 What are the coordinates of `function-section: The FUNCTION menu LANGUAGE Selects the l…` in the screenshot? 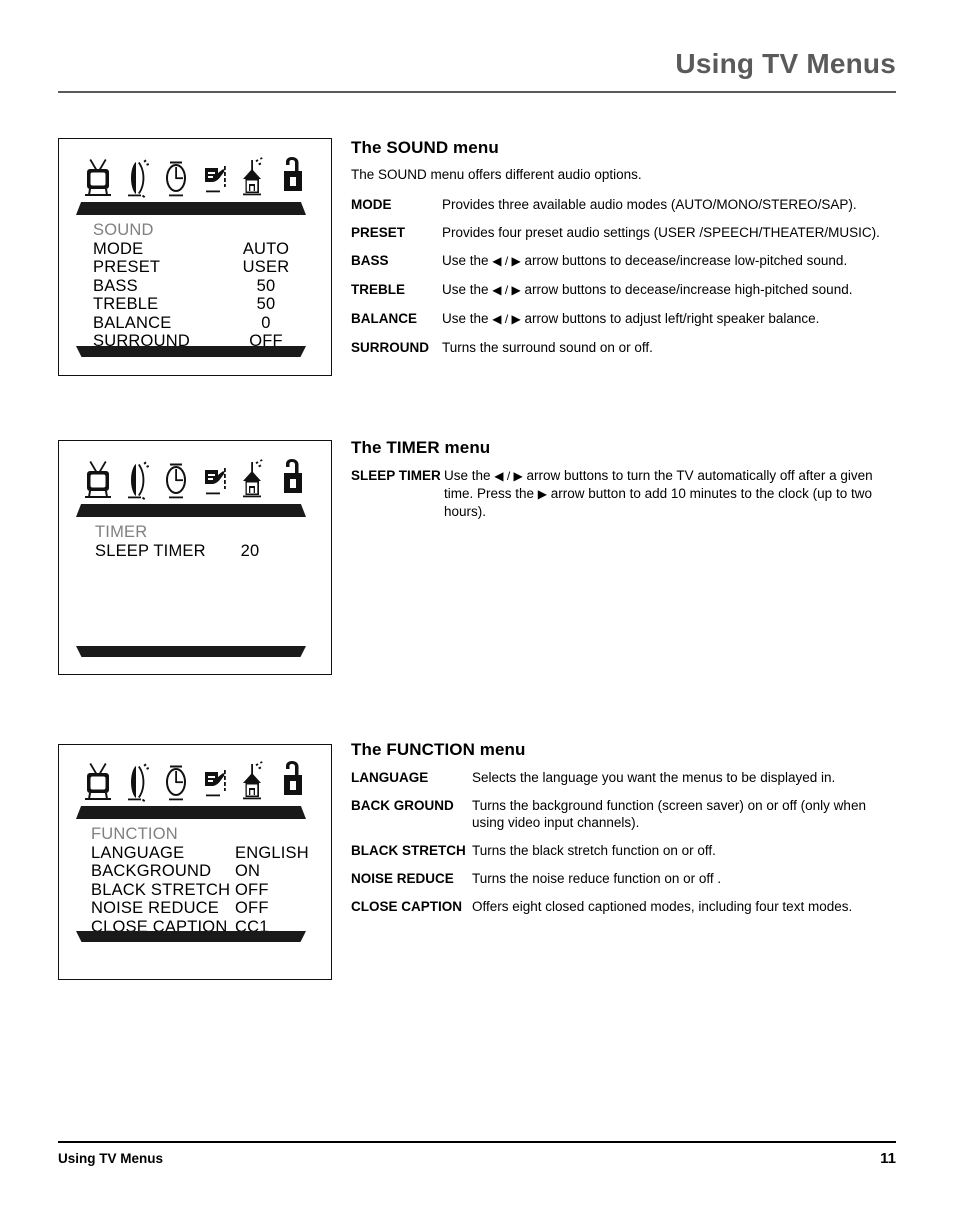 It's located at (624, 833).